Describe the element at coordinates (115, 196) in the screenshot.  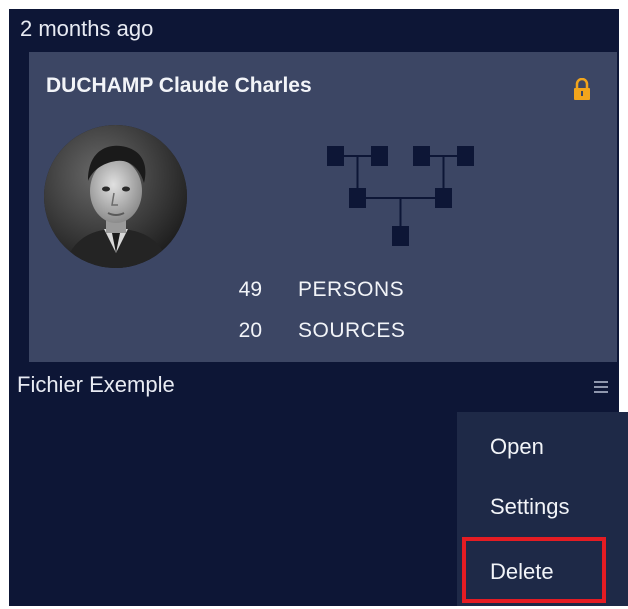
I see `person-avatar` at that location.